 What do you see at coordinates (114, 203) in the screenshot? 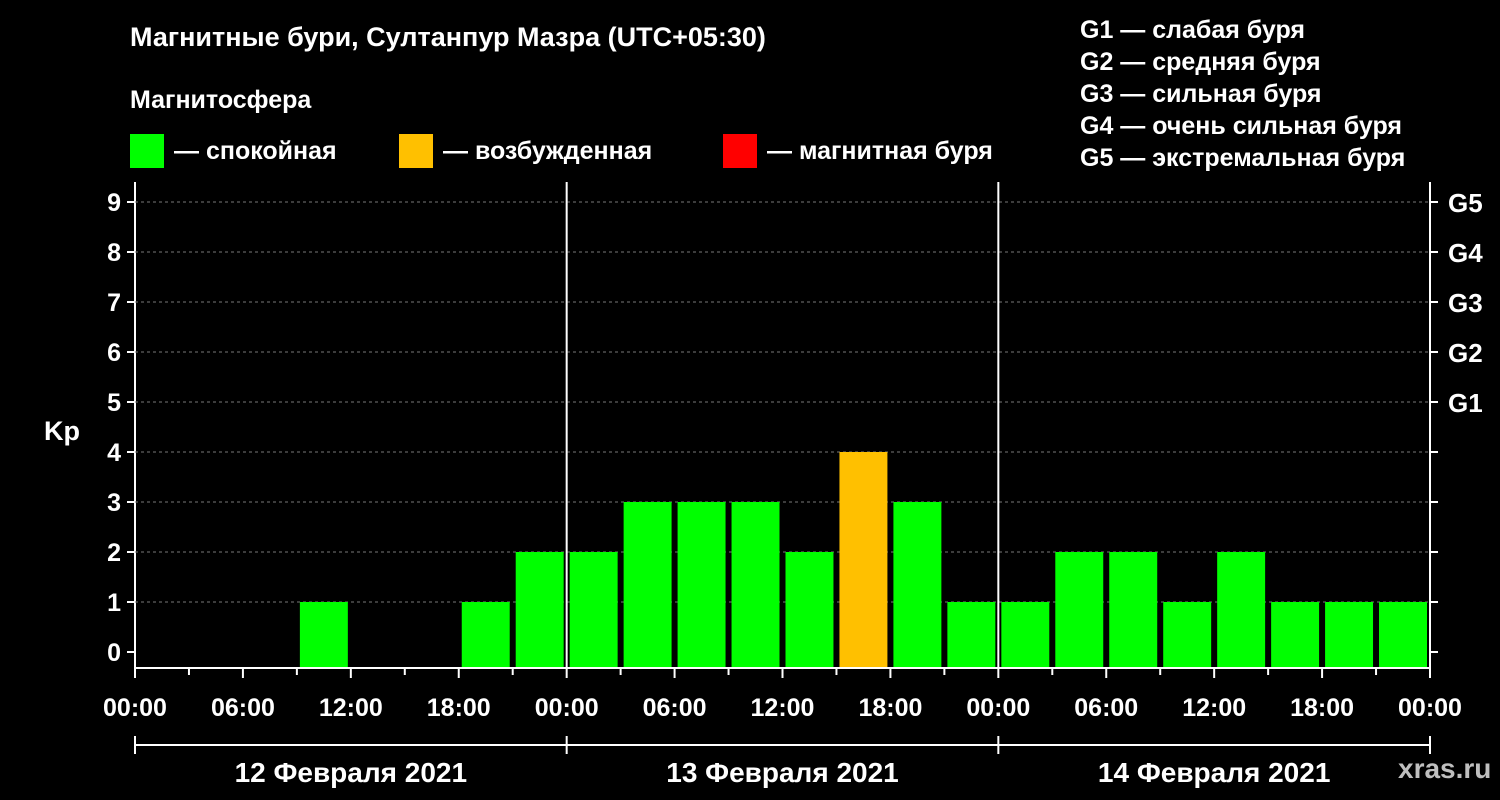
I see `y-tick-label: 9` at bounding box center [114, 203].